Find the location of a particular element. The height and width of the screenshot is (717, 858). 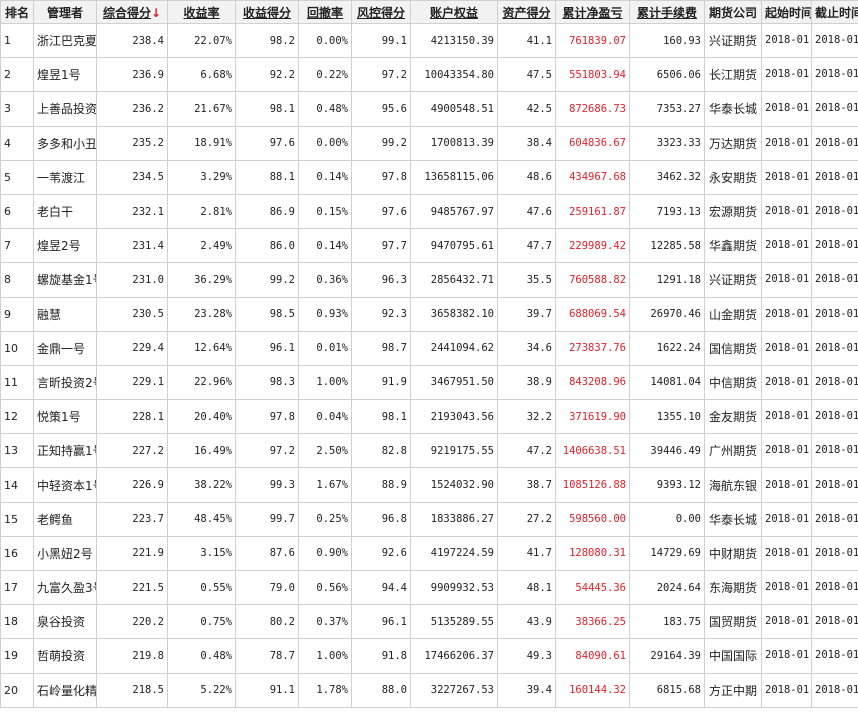

rank-cell: 11 is located at coordinates (17, 382).